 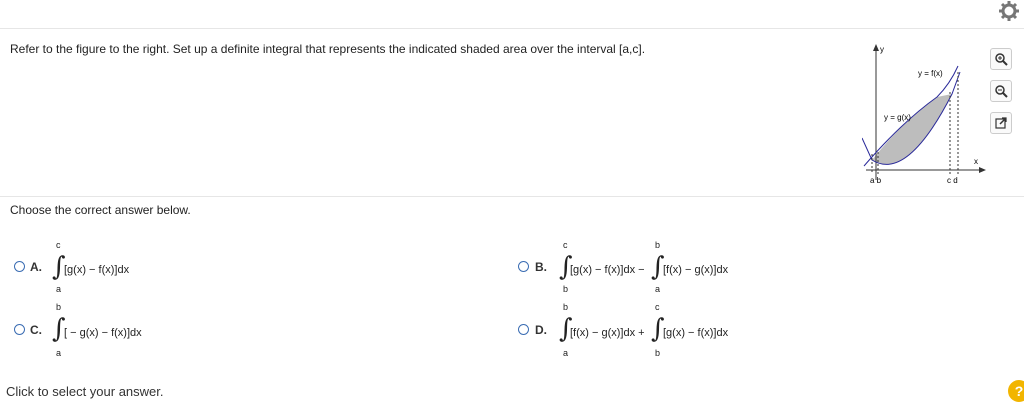 What do you see at coordinates (100, 210) in the screenshot?
I see `prompt-text: Choose the correct answer below.` at bounding box center [100, 210].